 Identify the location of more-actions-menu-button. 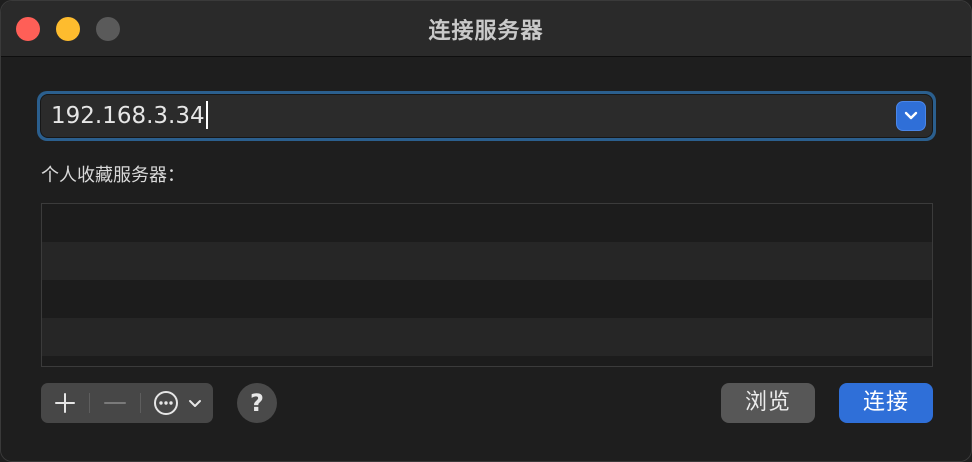
(177, 403).